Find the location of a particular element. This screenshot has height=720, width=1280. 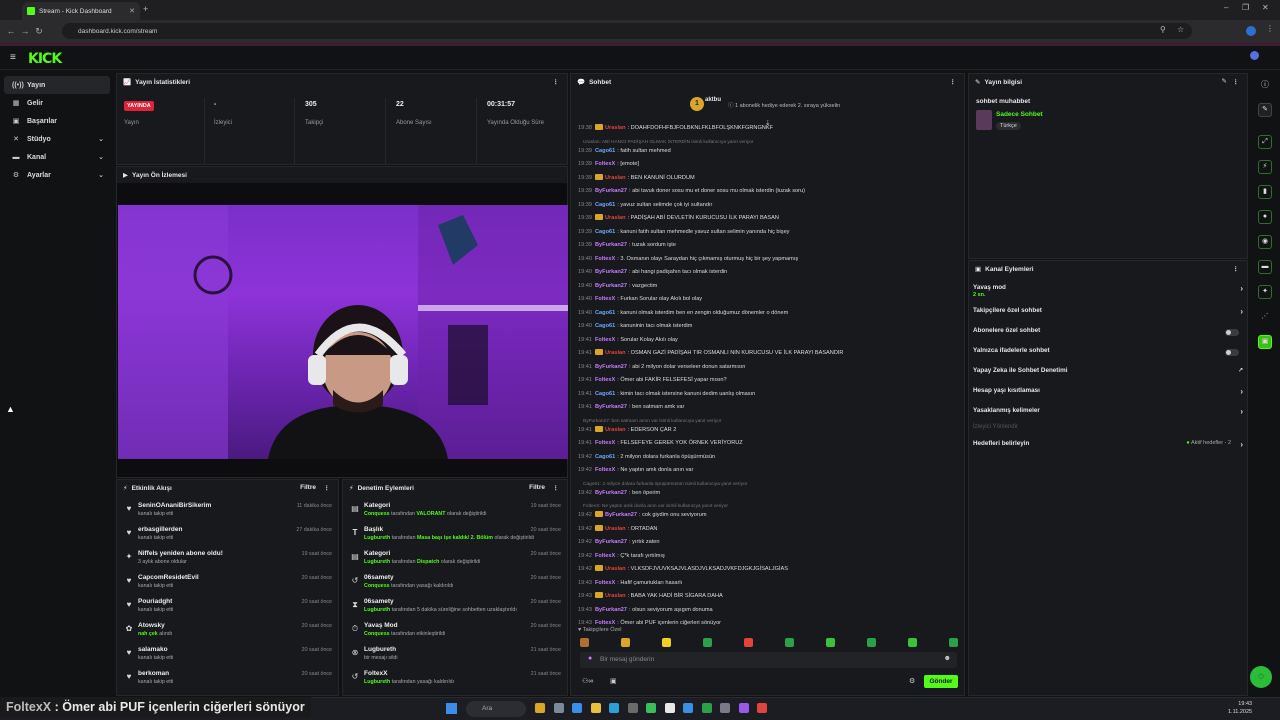

chat-message: 19:39 Uraslan: BEN KANUNİ OLURDUM is located at coordinates (770, 177).